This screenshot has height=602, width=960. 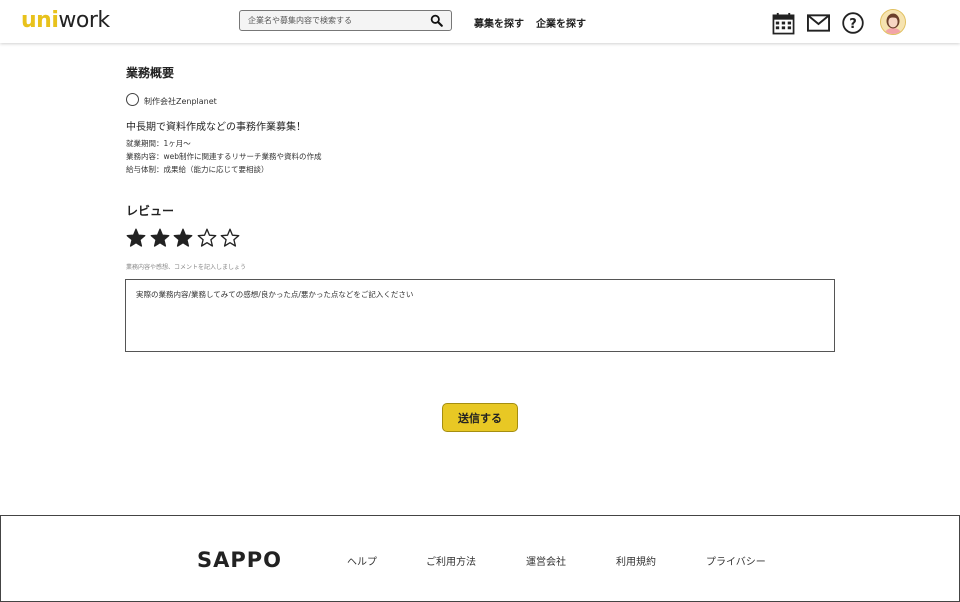 I want to click on logo-part-uni: uni, so click(x=40, y=20).